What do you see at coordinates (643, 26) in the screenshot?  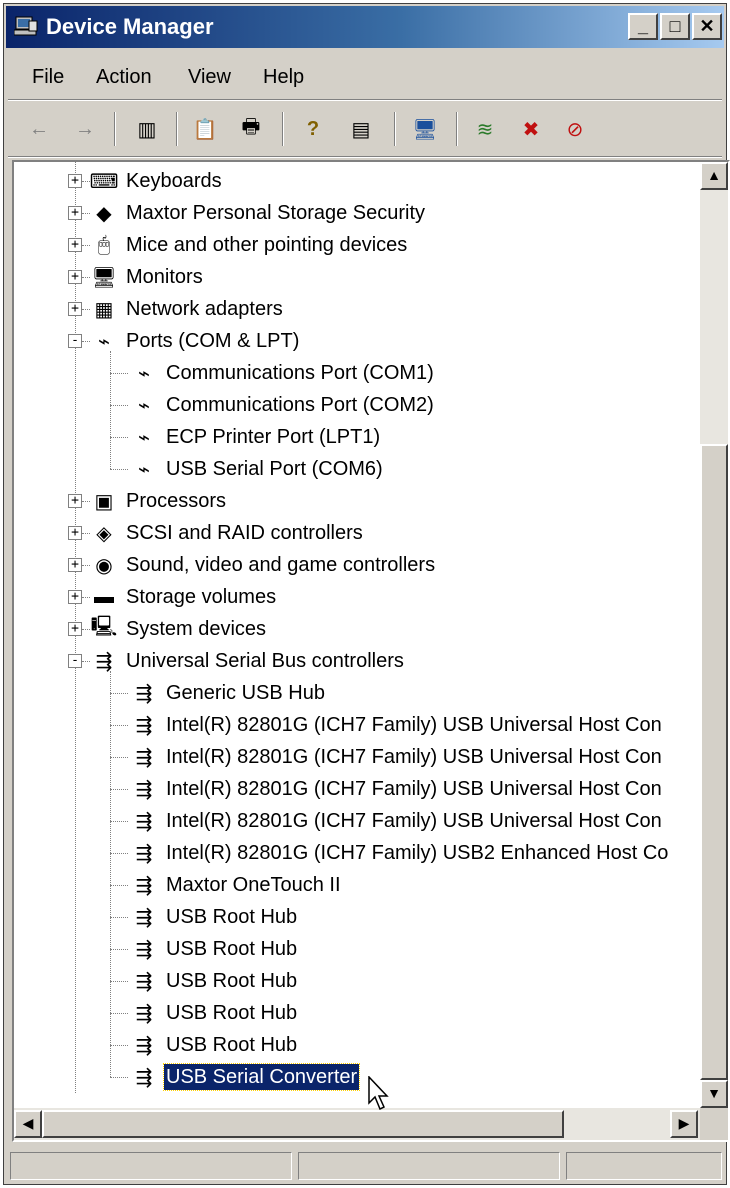 I see `minimize-button: _` at bounding box center [643, 26].